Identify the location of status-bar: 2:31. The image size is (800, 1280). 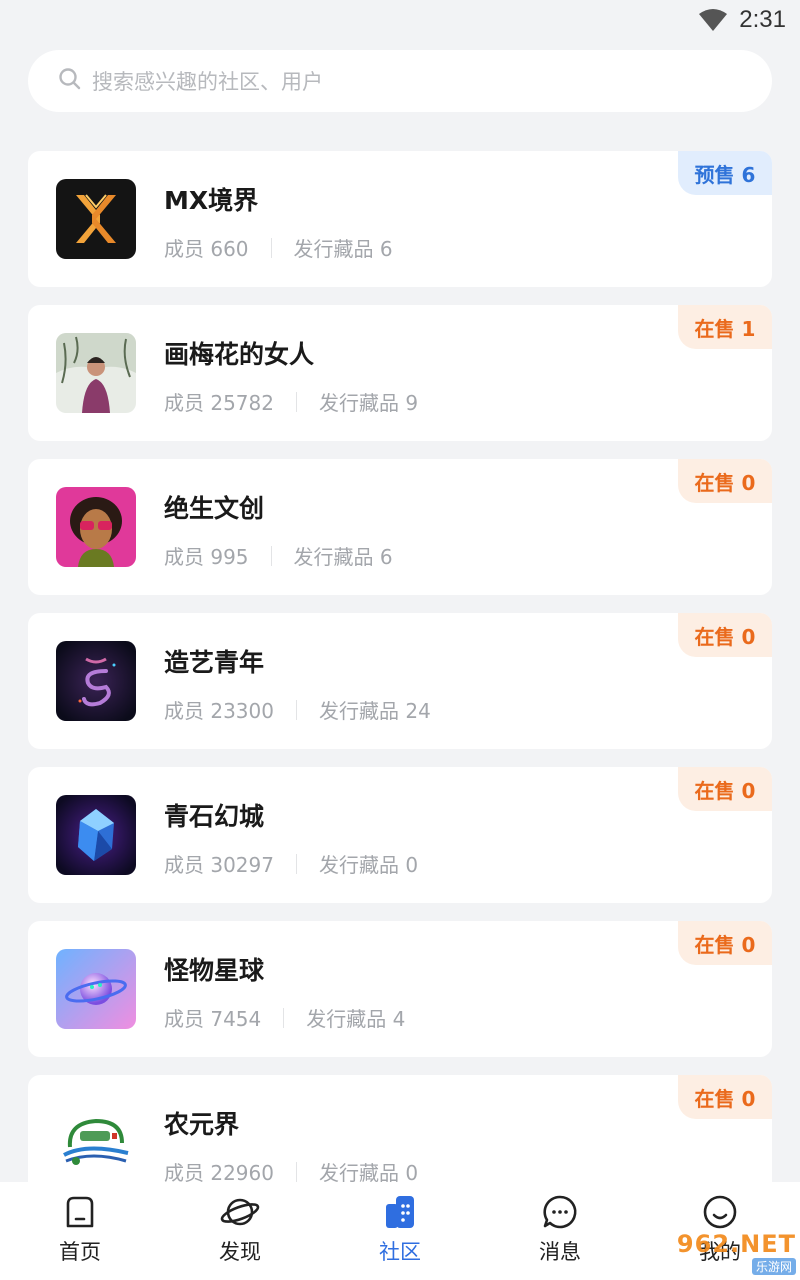
(400, 20).